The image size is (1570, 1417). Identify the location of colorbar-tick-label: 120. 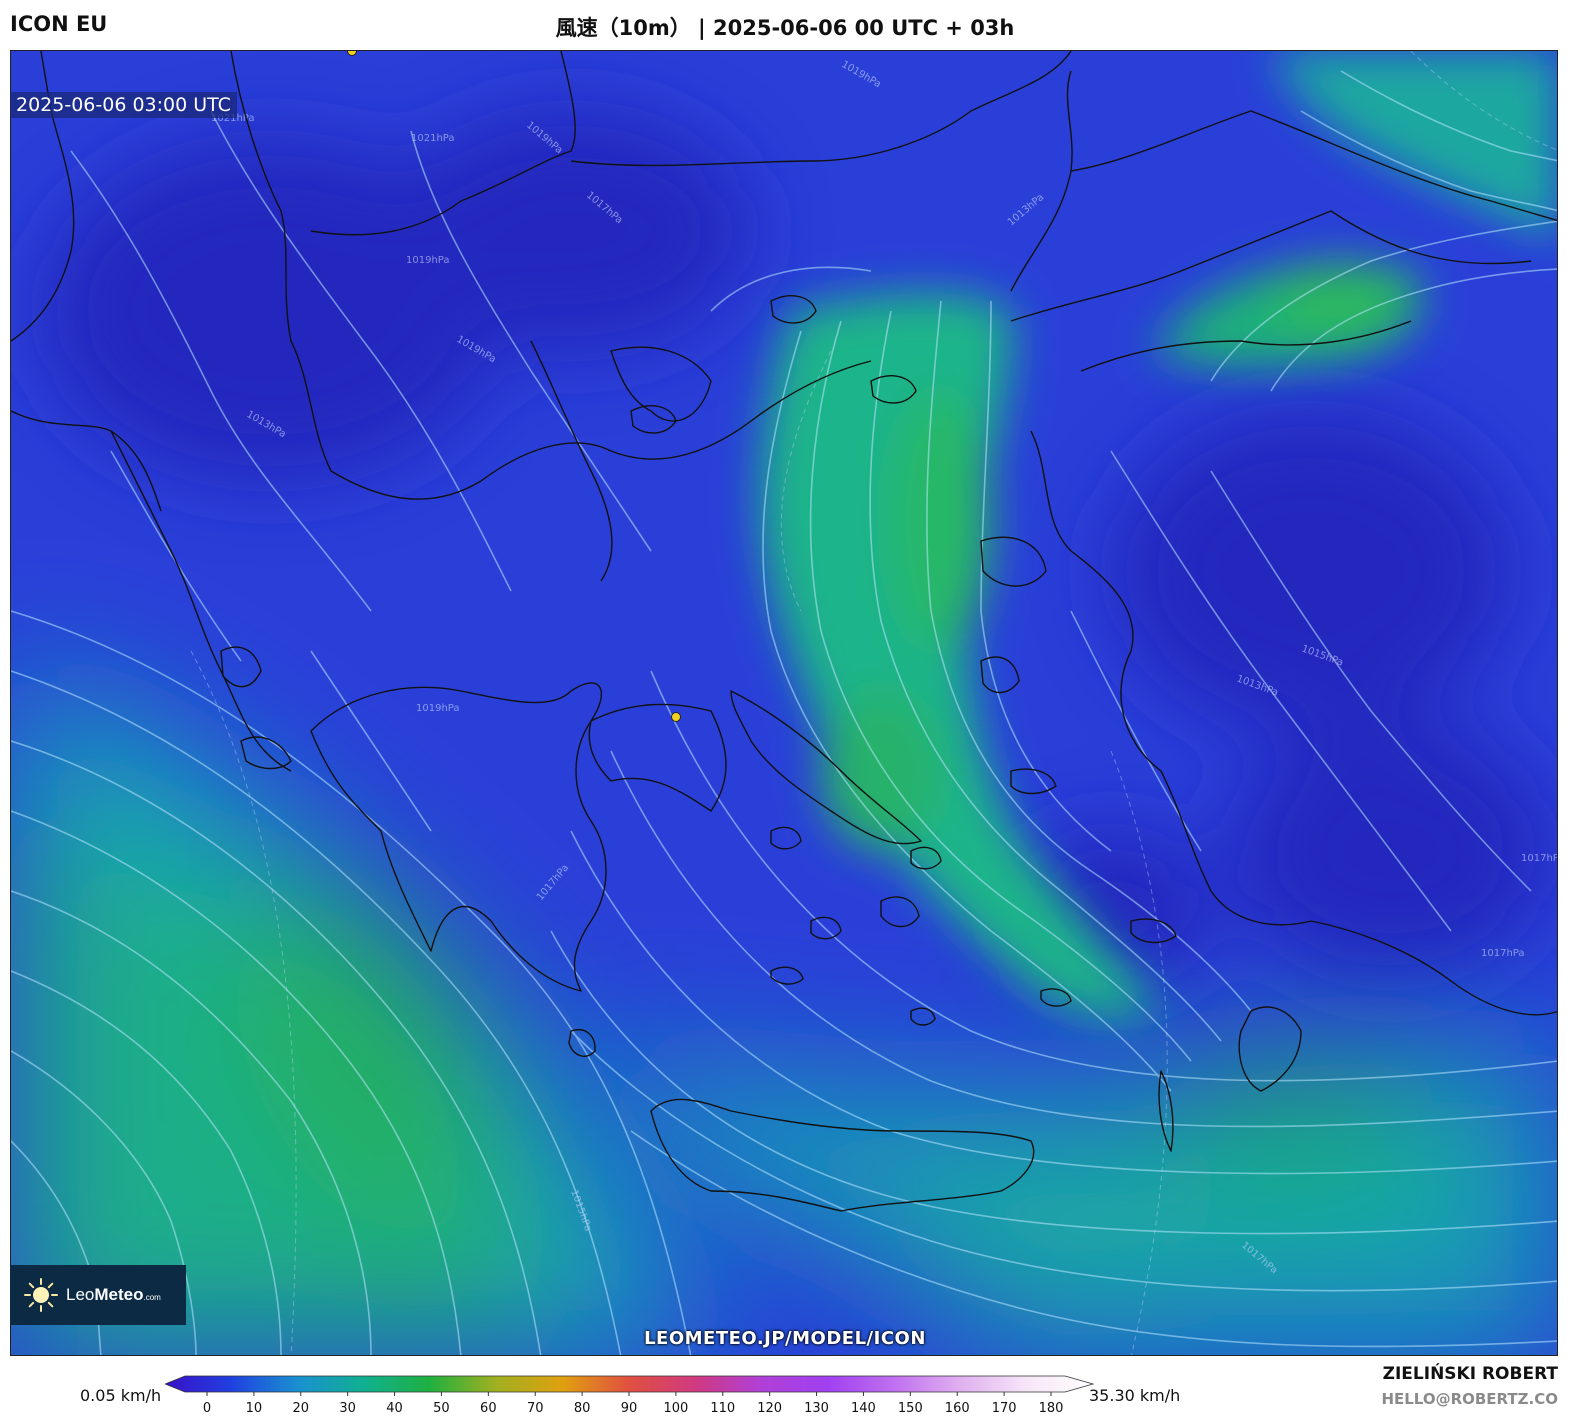
(769, 1408).